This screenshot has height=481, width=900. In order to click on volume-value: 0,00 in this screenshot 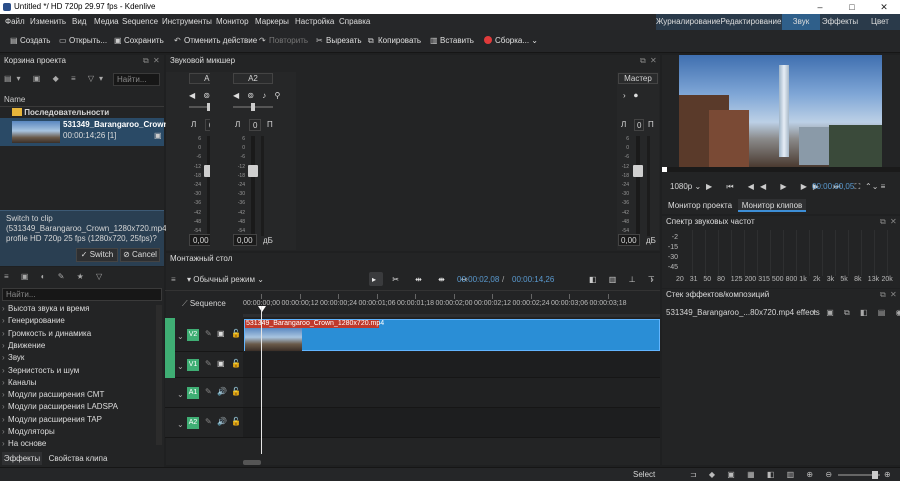, I will do `click(245, 240)`.